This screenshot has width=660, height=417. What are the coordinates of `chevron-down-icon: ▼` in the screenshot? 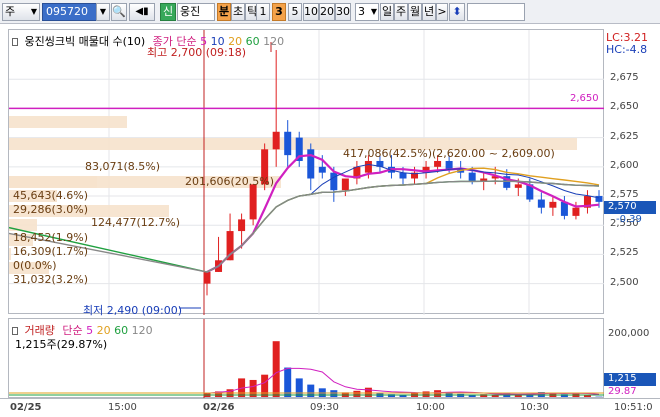 It's located at (33, 11).